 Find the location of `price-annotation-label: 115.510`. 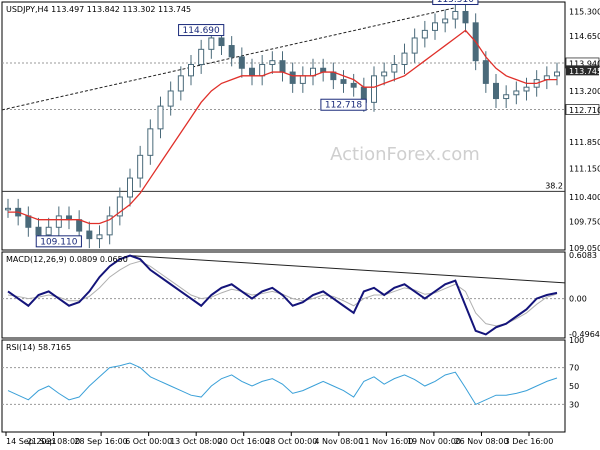

price-annotation-label: 115.510 is located at coordinates (455, 2).